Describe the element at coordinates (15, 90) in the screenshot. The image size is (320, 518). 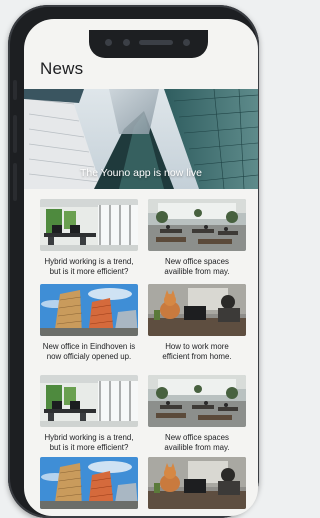
I see `mute-switch` at that location.